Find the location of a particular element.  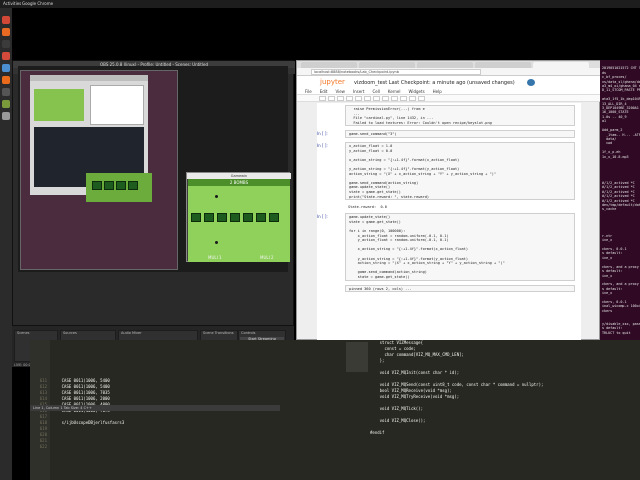

obs-icon is located at coordinates (6, 56).